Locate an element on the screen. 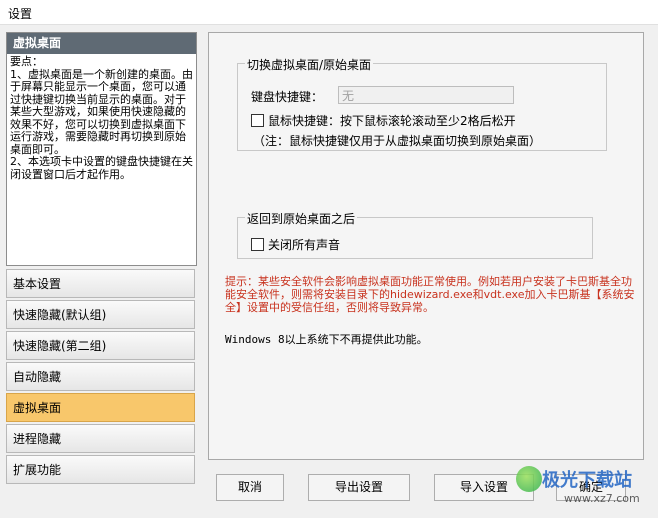  windows8-note: Windows 8以上系统下不再提供此功能。 is located at coordinates (326, 339).